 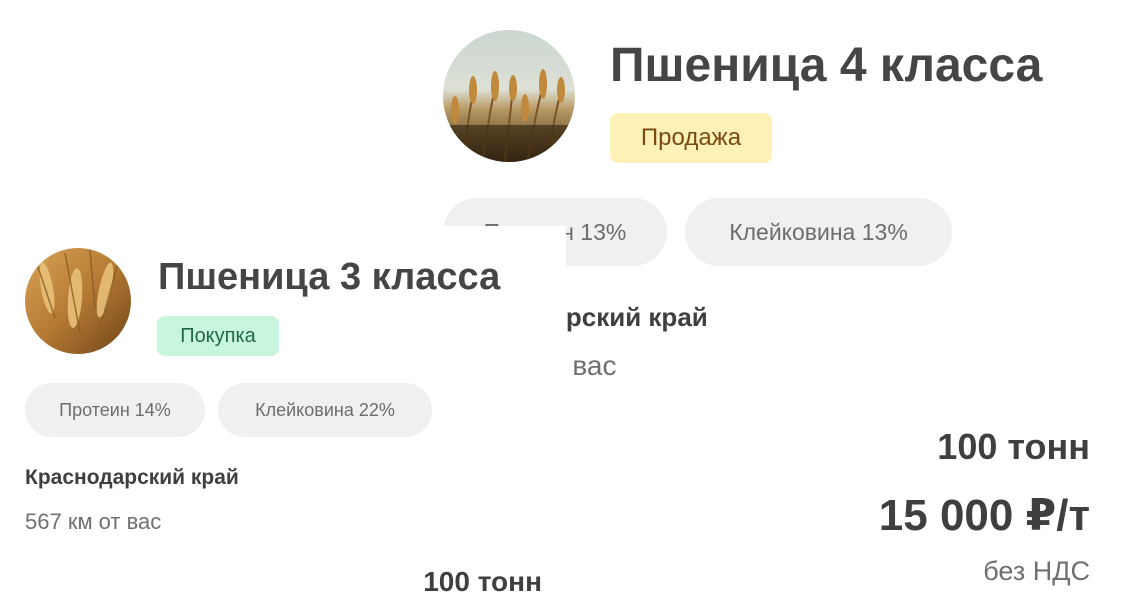 What do you see at coordinates (984, 515) in the screenshot?
I see `price-label: 15 000 ₽/т` at bounding box center [984, 515].